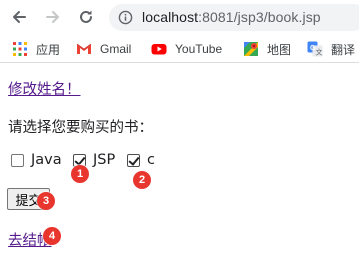 Image resolution: width=359 pixels, height=266 pixels. Describe the element at coordinates (279, 49) in the screenshot. I see `bookmark-label: 地图` at that location.